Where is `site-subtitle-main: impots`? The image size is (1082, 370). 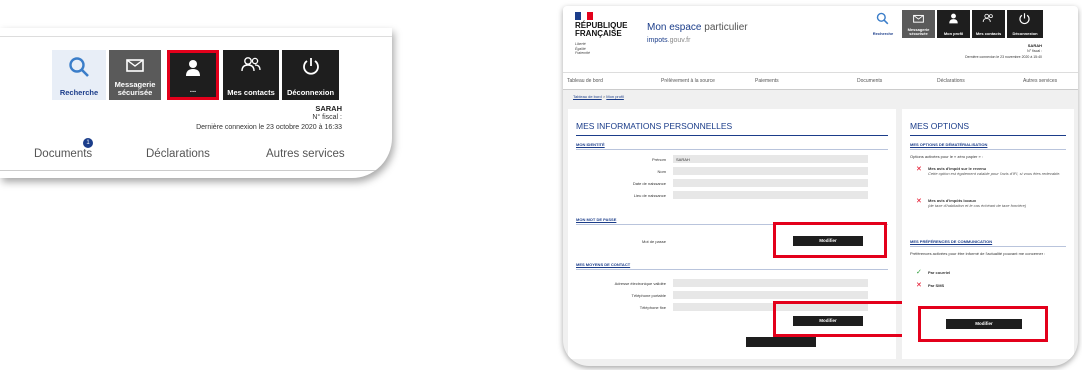 site-subtitle-main: impots is located at coordinates (657, 40).